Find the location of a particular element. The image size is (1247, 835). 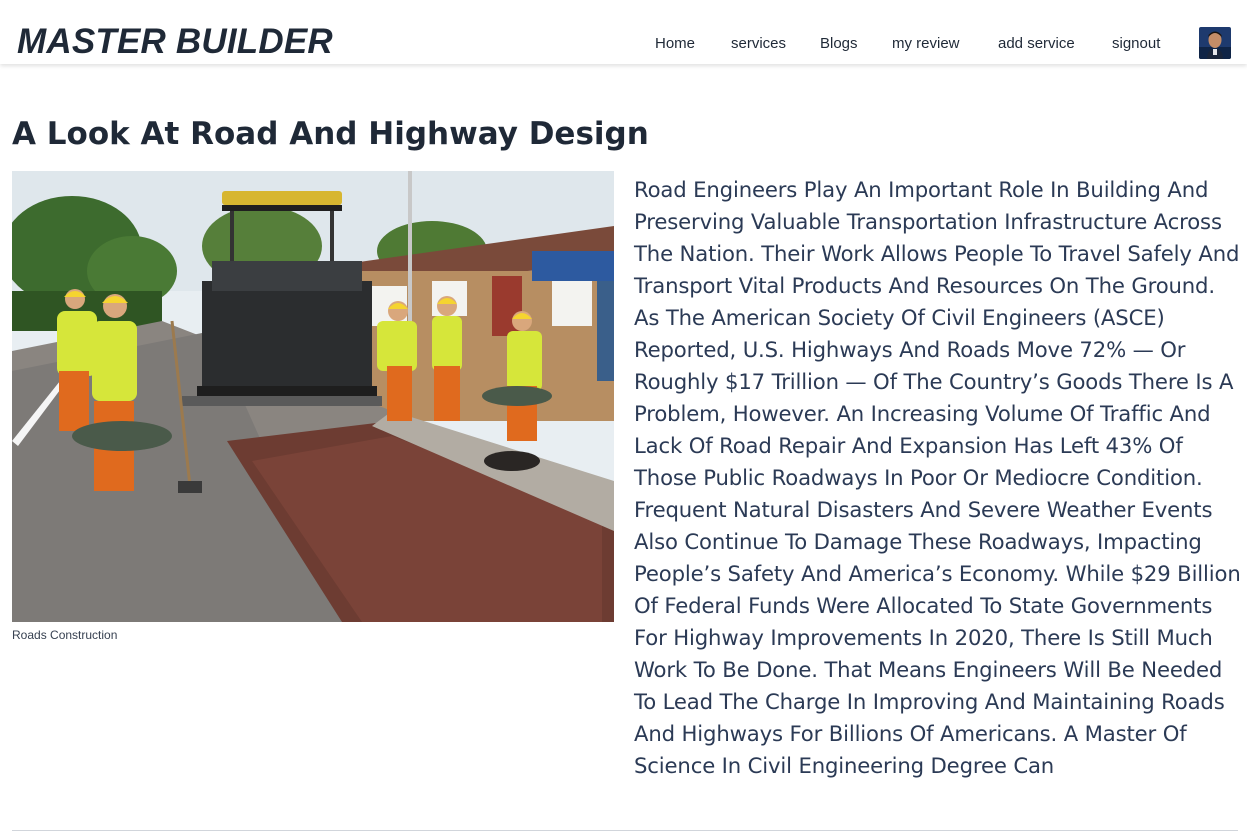

user-avatar is located at coordinates (1215, 43).